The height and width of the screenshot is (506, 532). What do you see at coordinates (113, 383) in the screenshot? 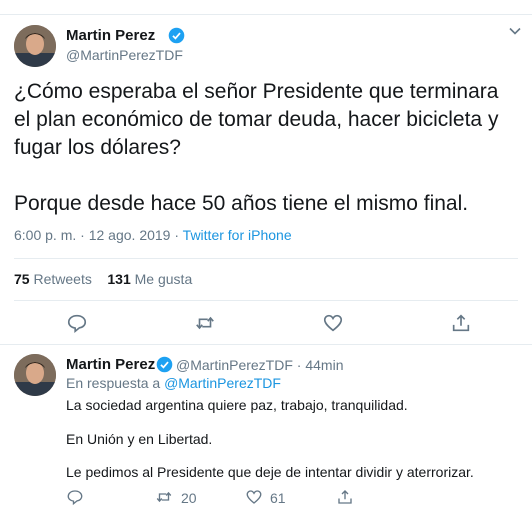
I see `in-reply-prefix: En respuesta a` at bounding box center [113, 383].